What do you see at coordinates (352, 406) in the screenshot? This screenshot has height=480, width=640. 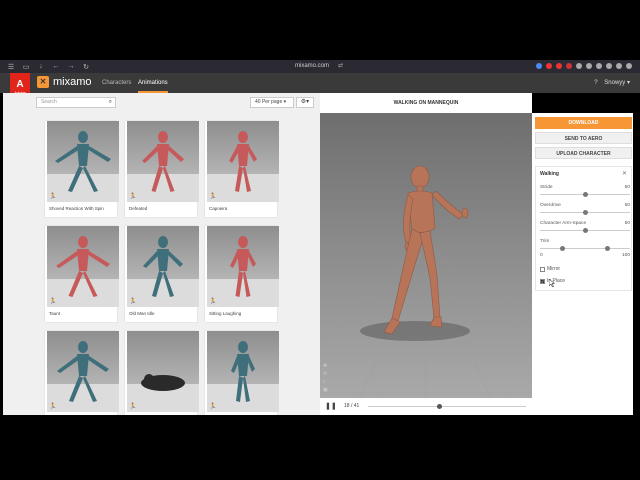 I see `frame-counter: 18 / 41` at bounding box center [352, 406].